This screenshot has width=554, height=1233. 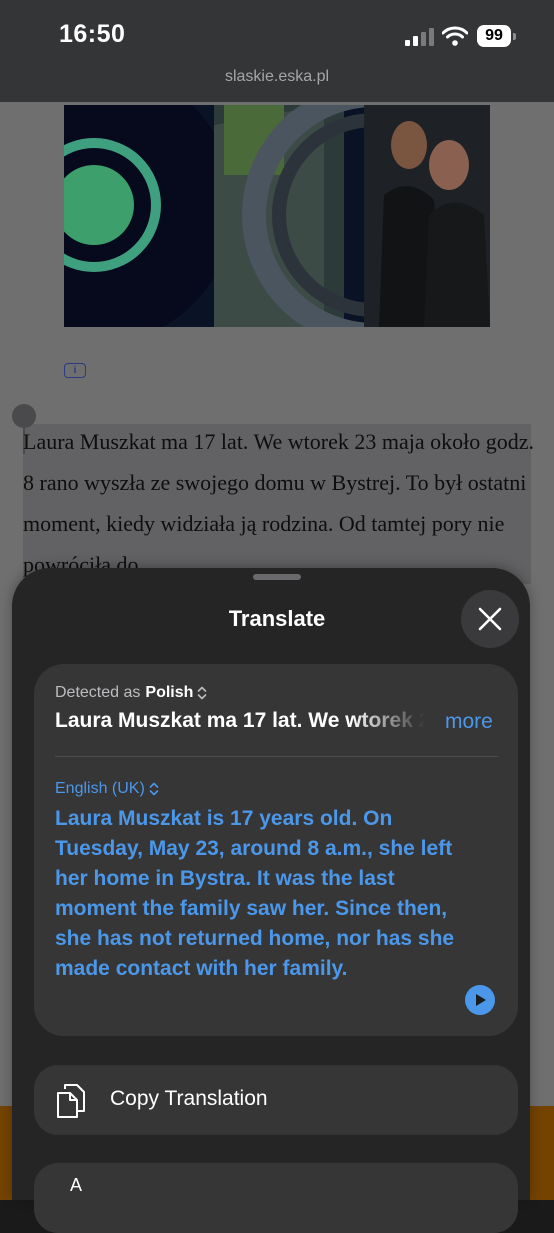 I want to click on target-language: English (UK), so click(x=100, y=788).